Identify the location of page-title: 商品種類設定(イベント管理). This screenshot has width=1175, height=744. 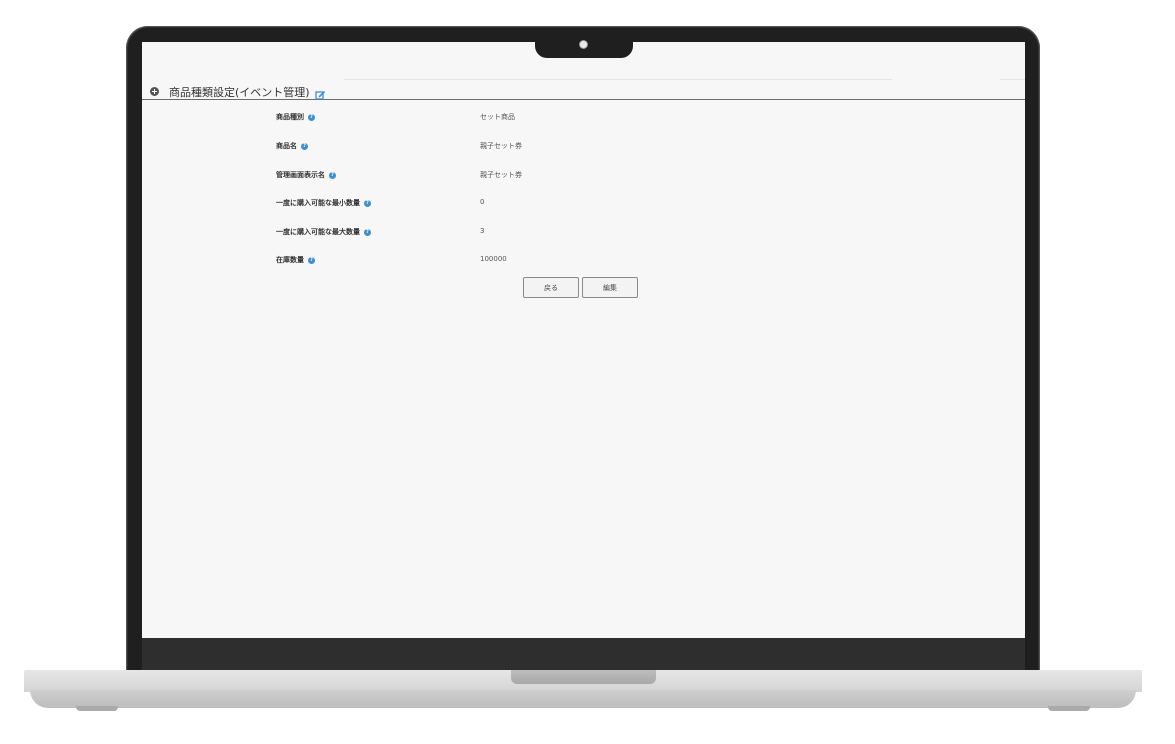
(239, 92).